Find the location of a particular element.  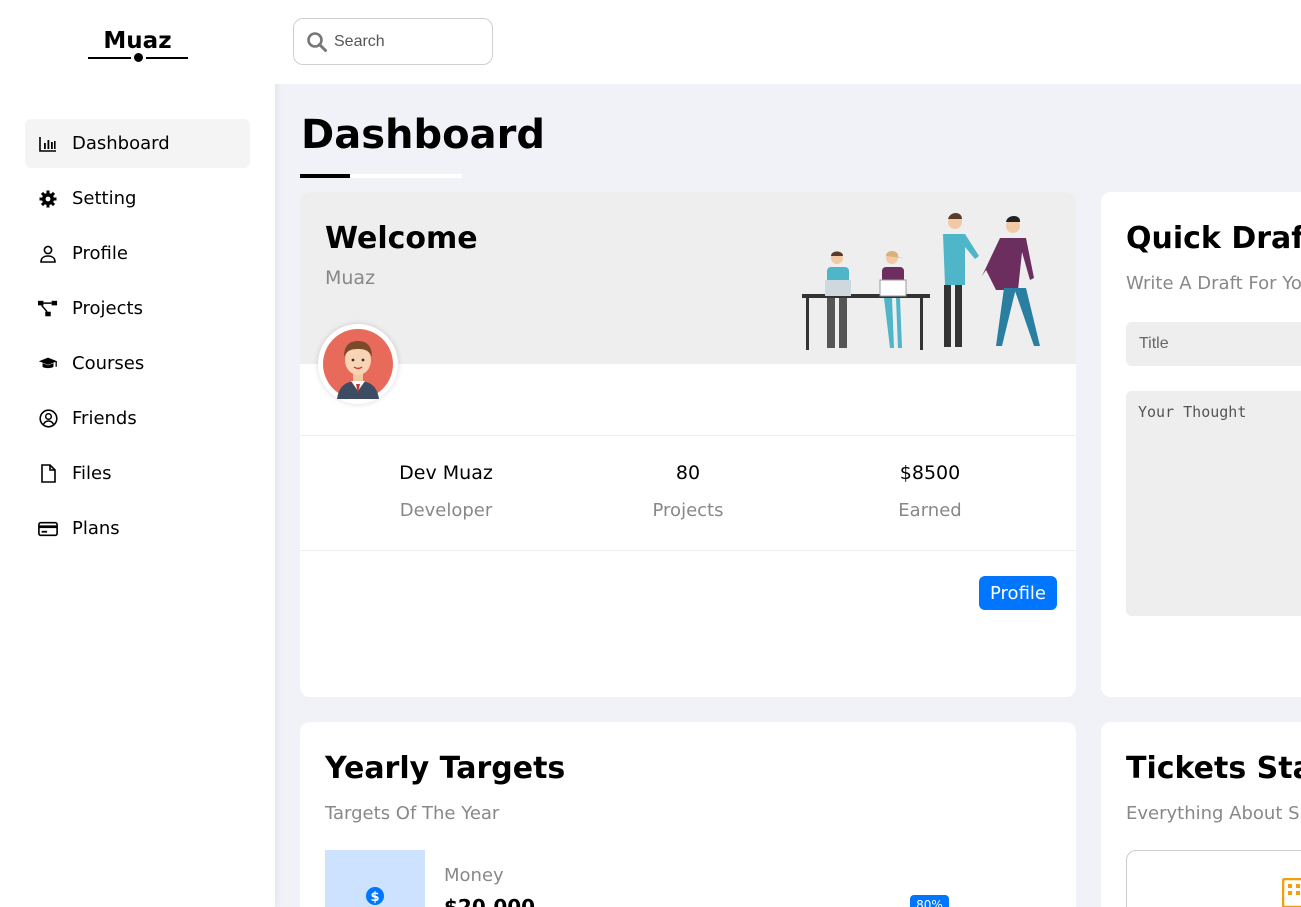

file-icon is located at coordinates (48, 474).